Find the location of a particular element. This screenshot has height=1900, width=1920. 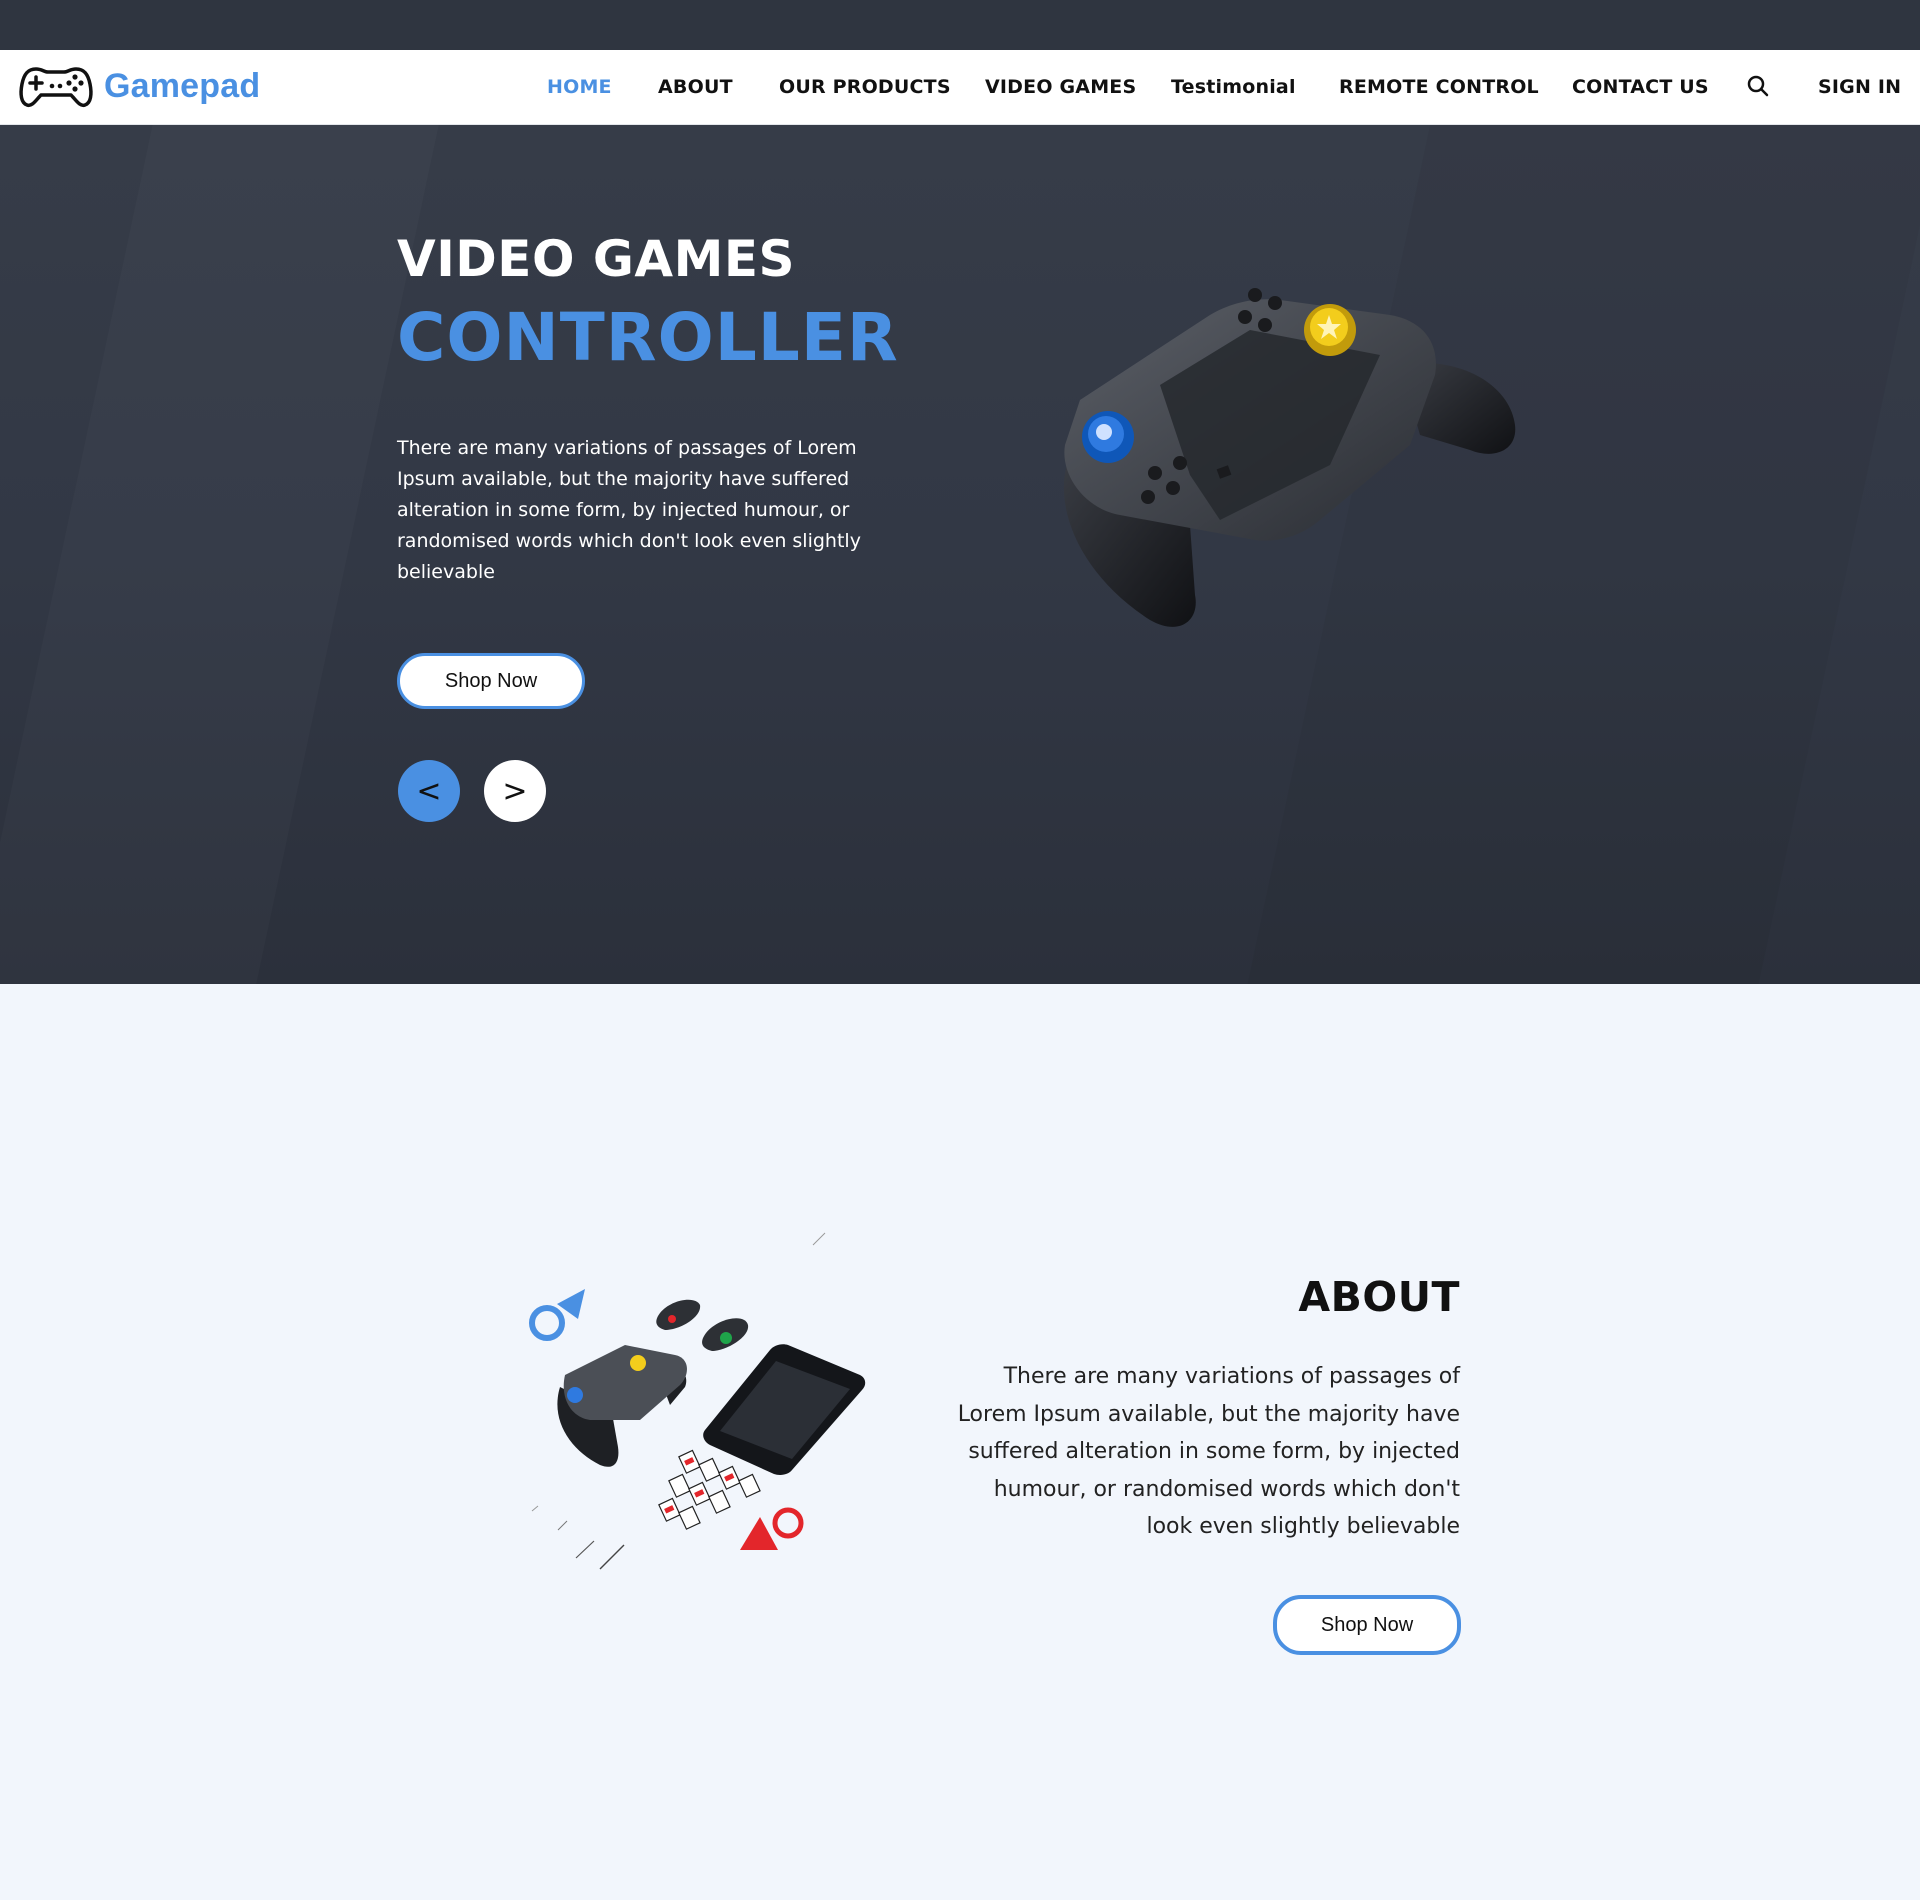

nav-home: HOME is located at coordinates (579, 87).